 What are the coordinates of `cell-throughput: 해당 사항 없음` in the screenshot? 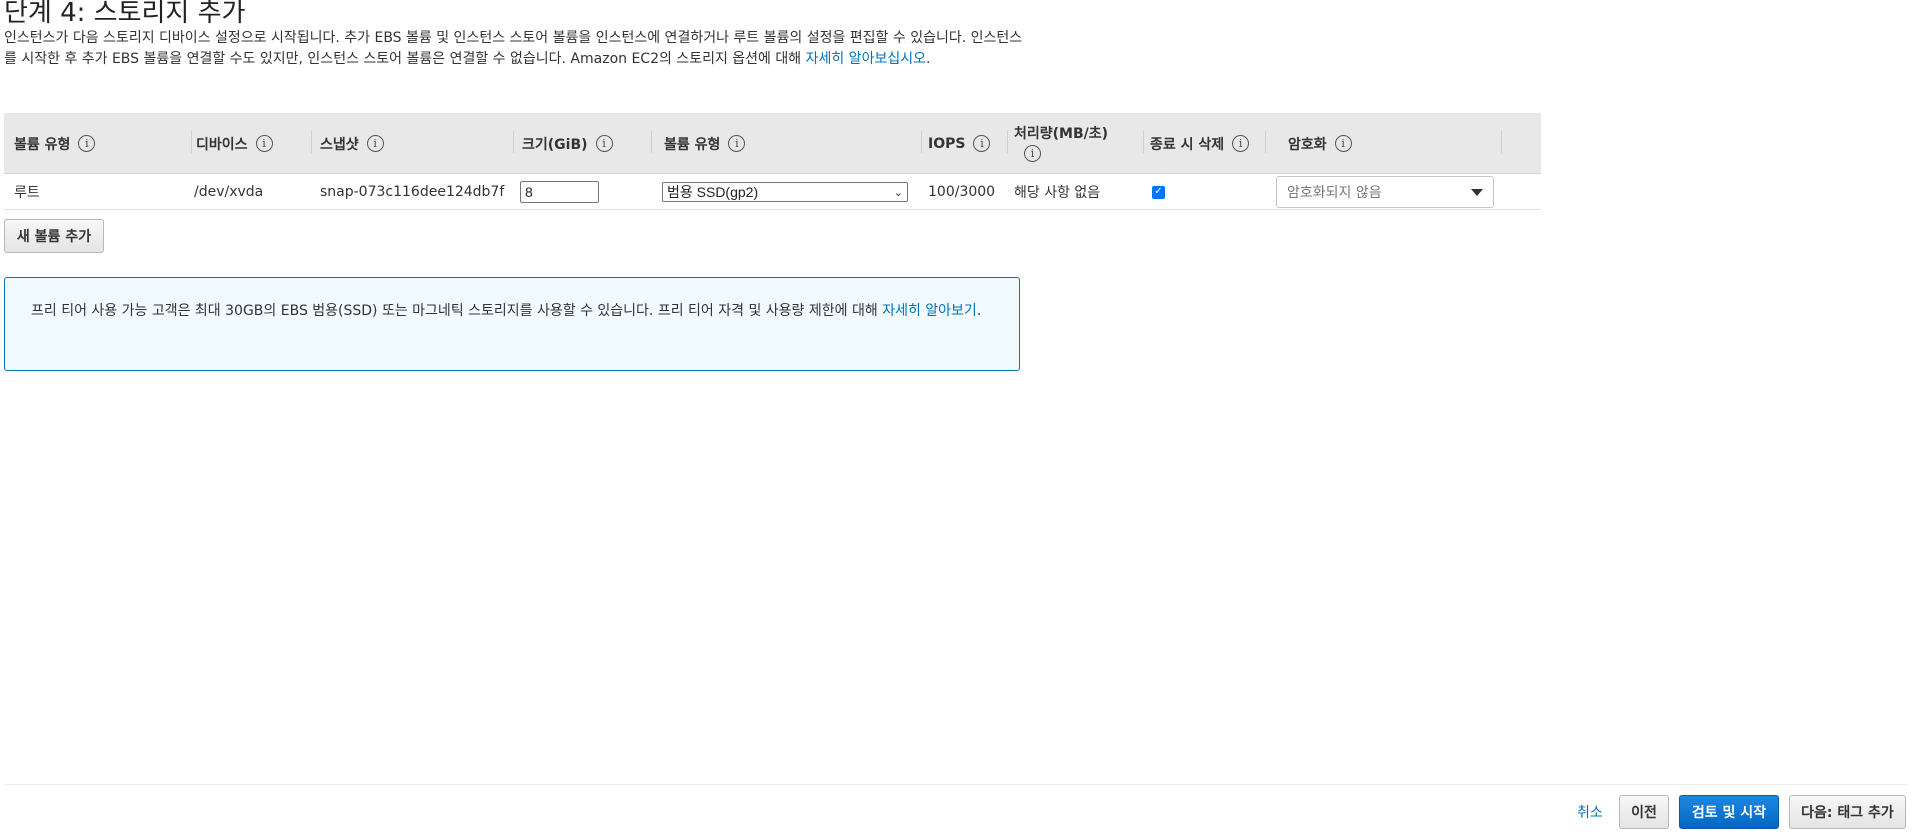 It's located at (1057, 193).